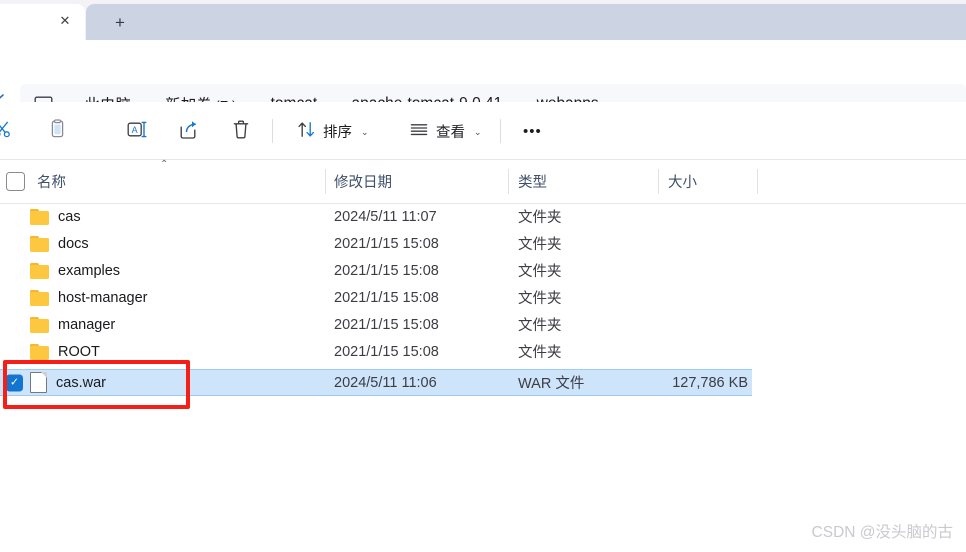  What do you see at coordinates (103, 297) in the screenshot?
I see `file-name: host-manager` at bounding box center [103, 297].